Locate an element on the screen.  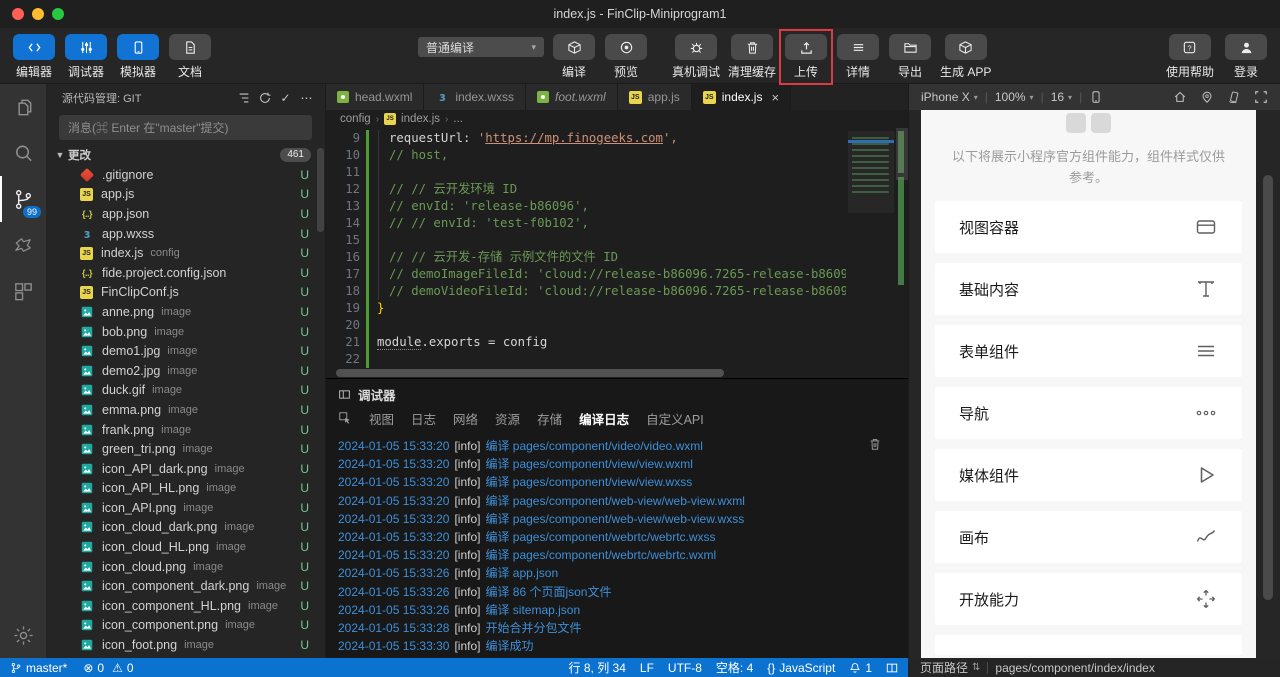
debugger-tab: 日志 is located at coordinates (423, 418).